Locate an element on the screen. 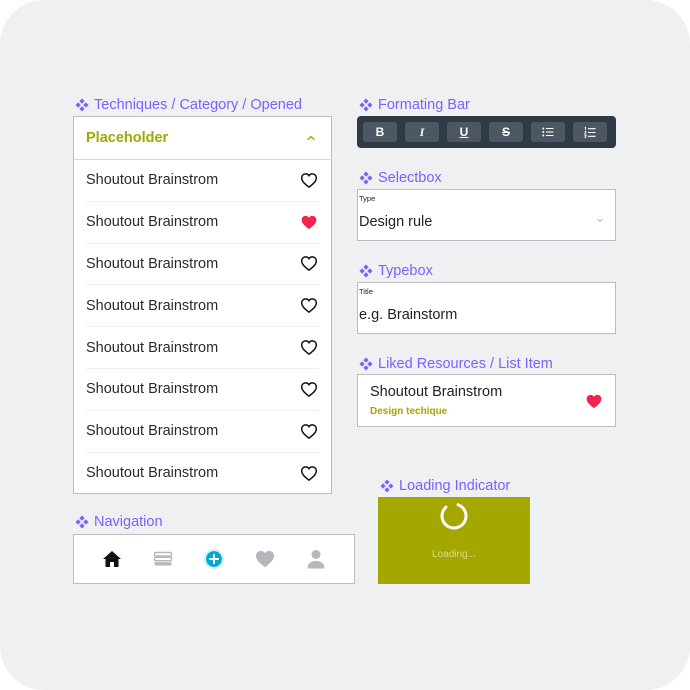  liked-resource-item: Shoutout Brainstrom Design techique is located at coordinates (486, 400).